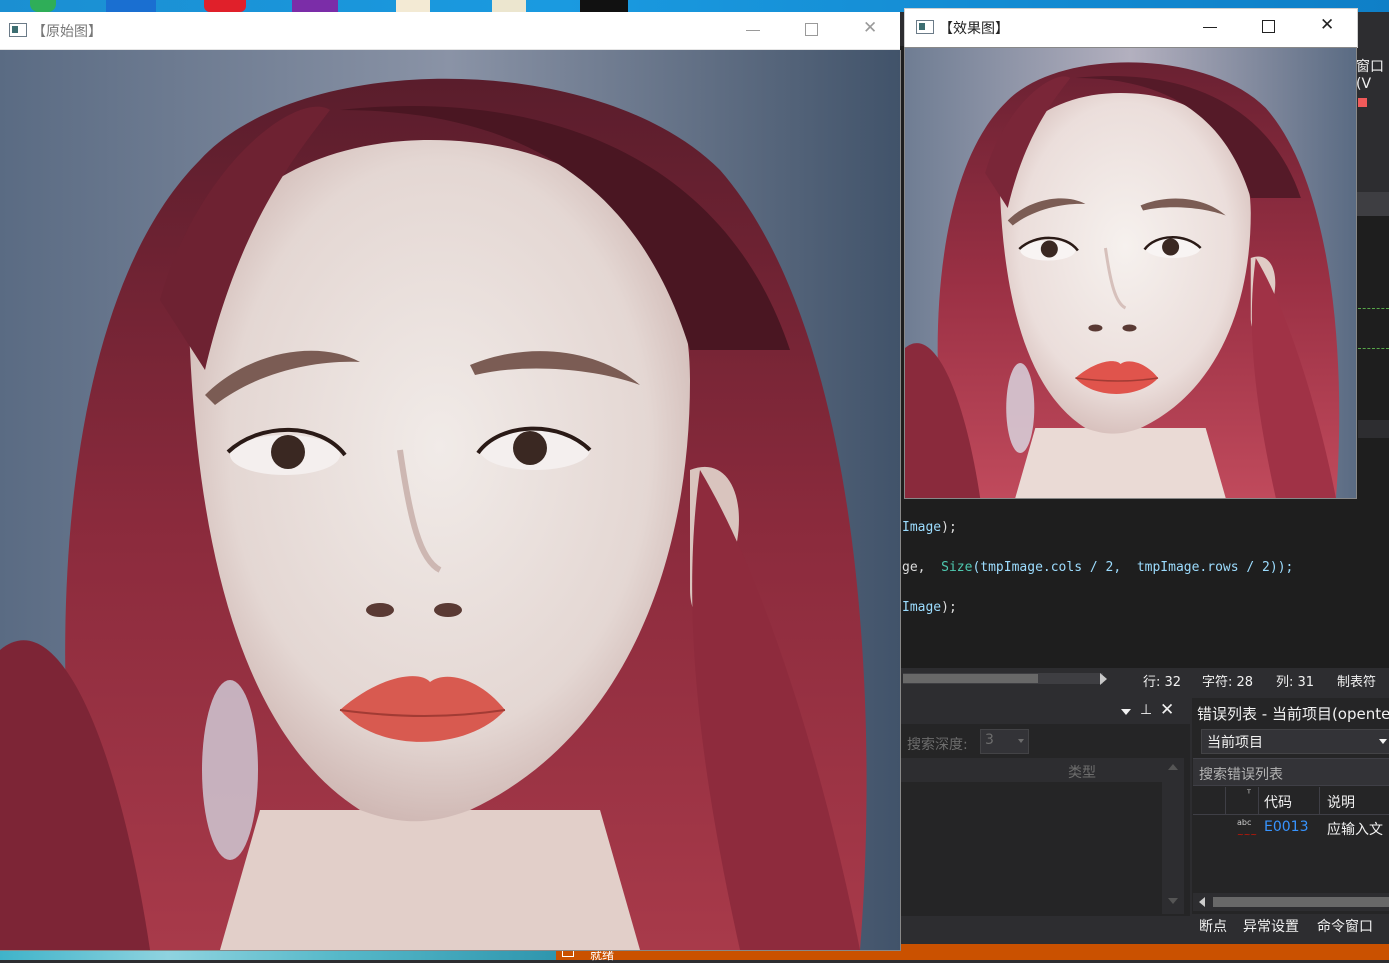 This screenshot has height=963, width=1389. Describe the element at coordinates (1244, 822) in the screenshot. I see `spell-error-icon: abc` at that location.